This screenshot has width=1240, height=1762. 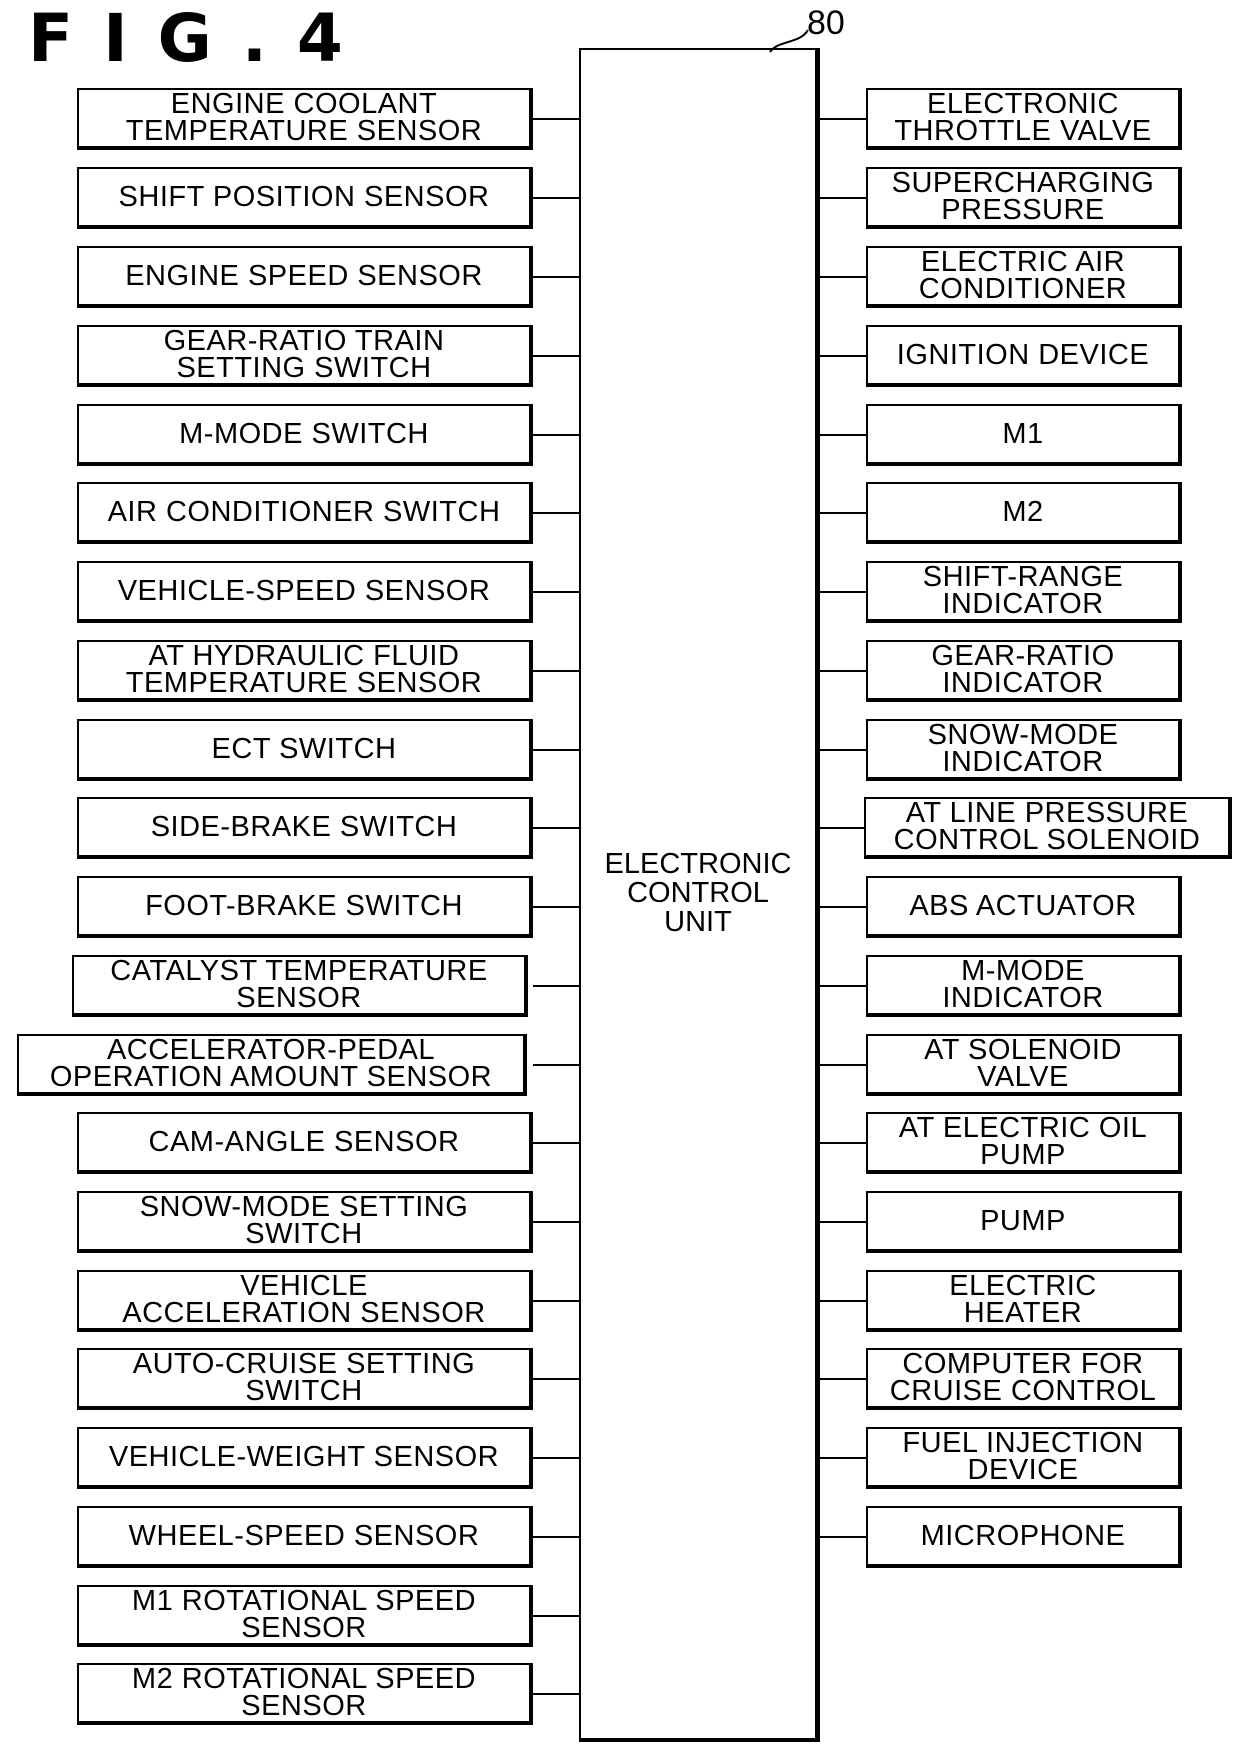 What do you see at coordinates (1024, 750) in the screenshot?
I see `output-box-snow-mode-indicator: SNOW-MODE INDICATOR` at bounding box center [1024, 750].